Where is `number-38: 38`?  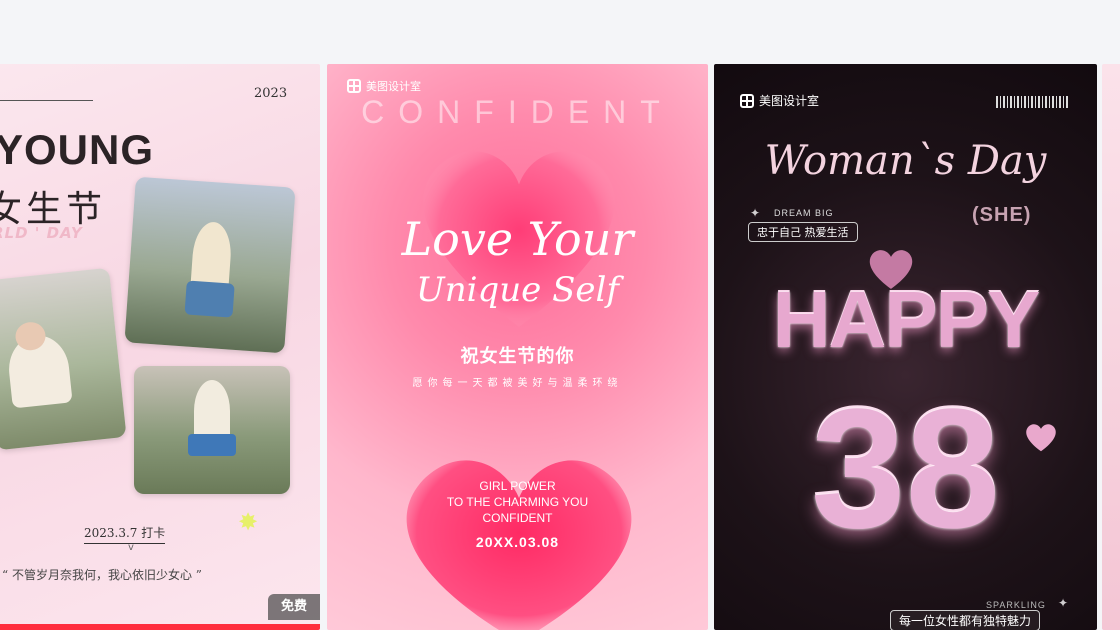 number-38: 38 is located at coordinates (905, 469).